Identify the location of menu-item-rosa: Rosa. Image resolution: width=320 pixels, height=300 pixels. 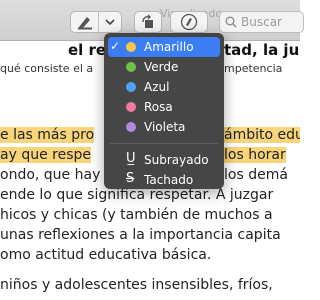
(164, 107).